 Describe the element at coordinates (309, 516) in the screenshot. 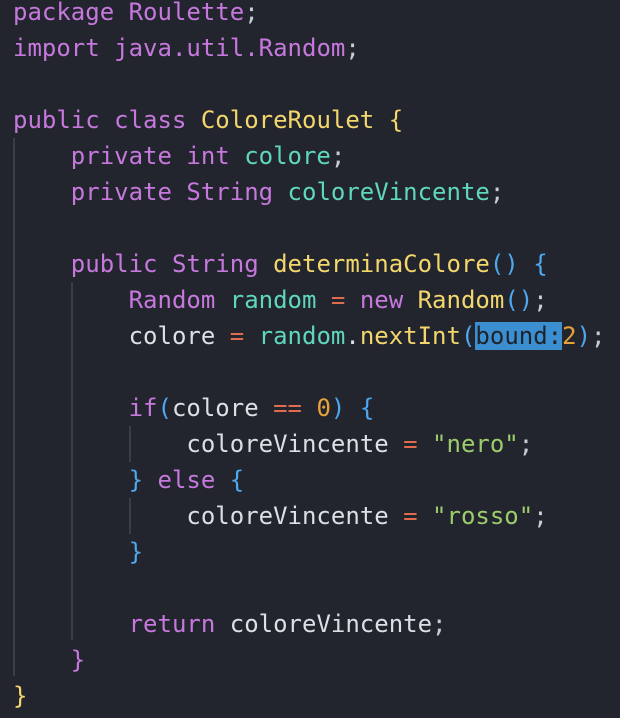

I see `code-line: coloreVincente = "rosso";` at that location.